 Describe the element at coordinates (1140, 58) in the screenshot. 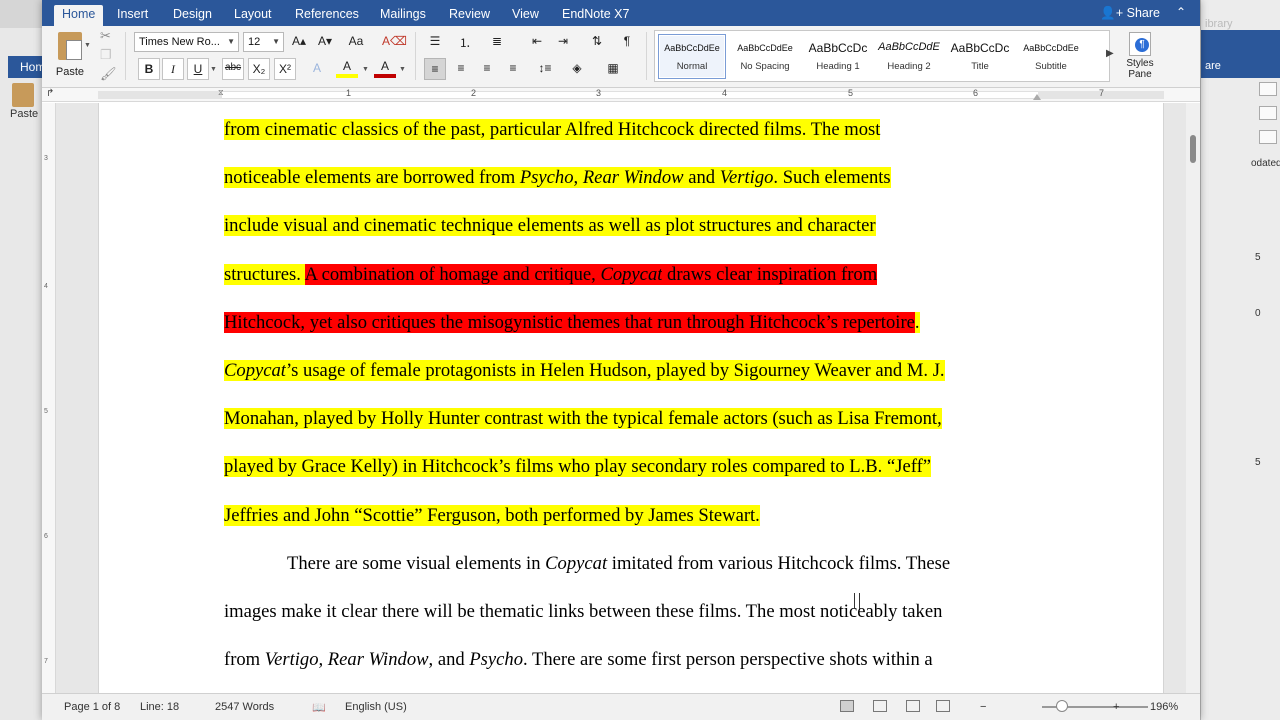

I see `styles-pane-button: Styles Pane` at that location.